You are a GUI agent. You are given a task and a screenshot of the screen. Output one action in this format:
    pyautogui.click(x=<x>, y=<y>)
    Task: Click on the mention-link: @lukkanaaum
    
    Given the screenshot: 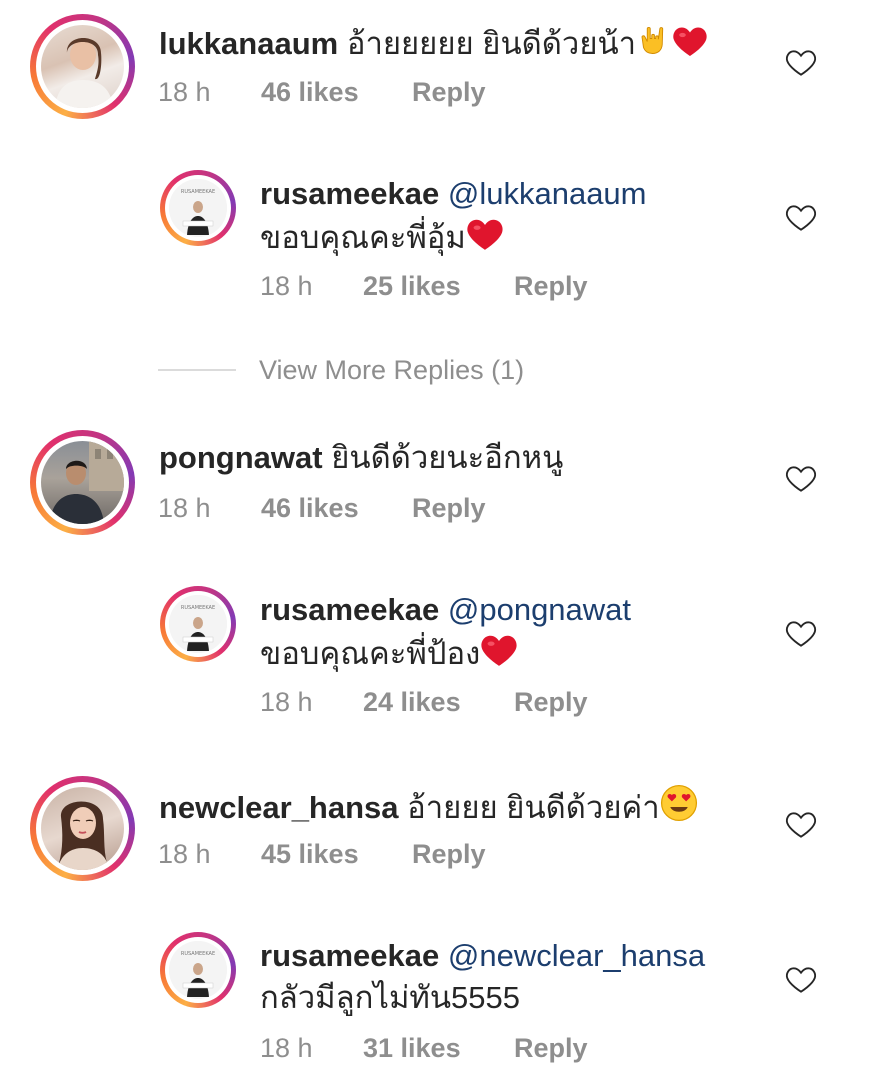 What is the action you would take?
    pyautogui.click(x=547, y=193)
    